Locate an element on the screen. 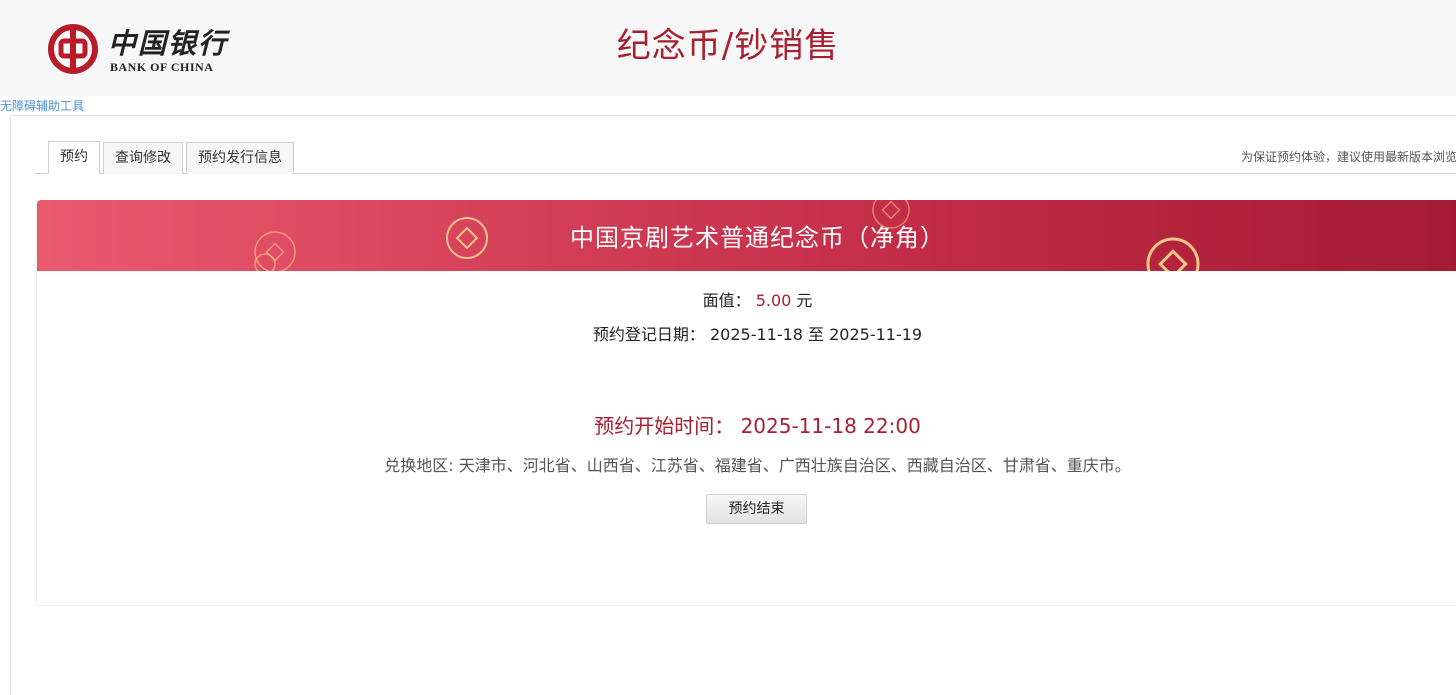  face-value-label: 面值： is located at coordinates (726, 300).